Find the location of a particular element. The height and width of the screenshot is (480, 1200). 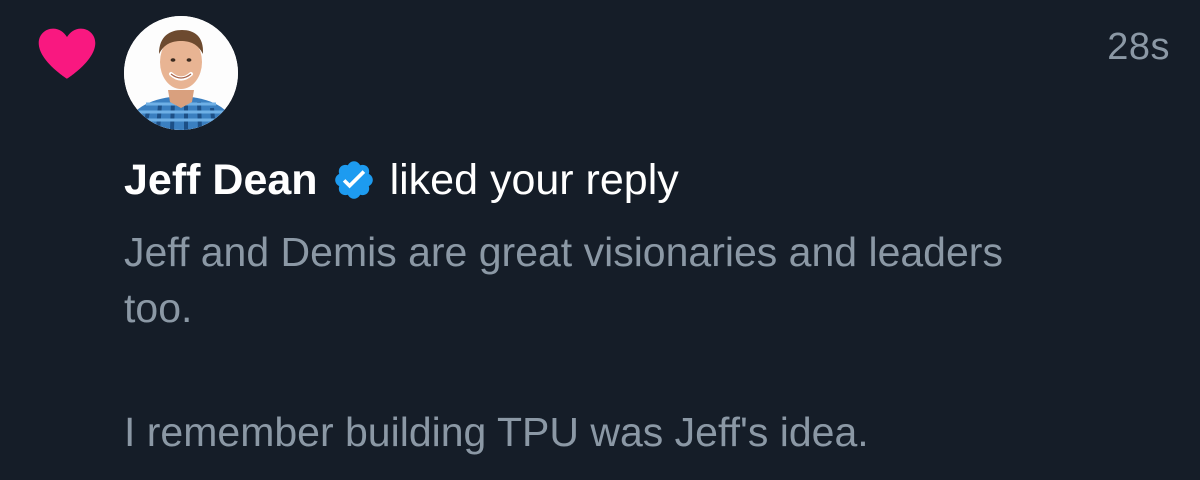

notification-headline: Jeff Dean liked your reply is located at coordinates (401, 180).